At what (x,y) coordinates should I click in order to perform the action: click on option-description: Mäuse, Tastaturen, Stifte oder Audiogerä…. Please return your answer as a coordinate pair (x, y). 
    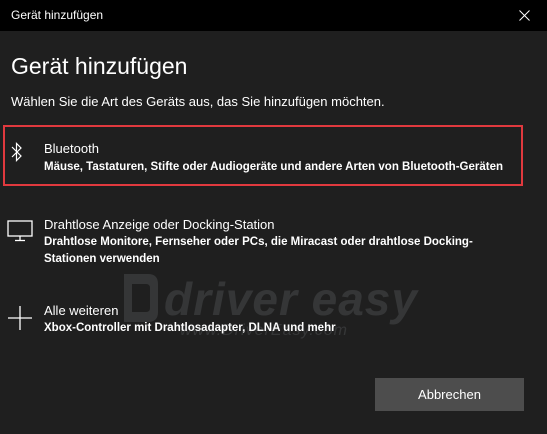
    Looking at the image, I should click on (273, 167).